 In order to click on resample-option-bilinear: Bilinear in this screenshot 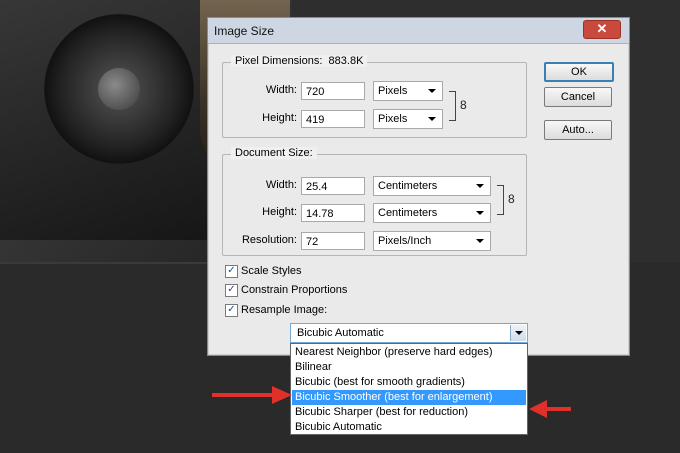, I will do `click(409, 367)`.